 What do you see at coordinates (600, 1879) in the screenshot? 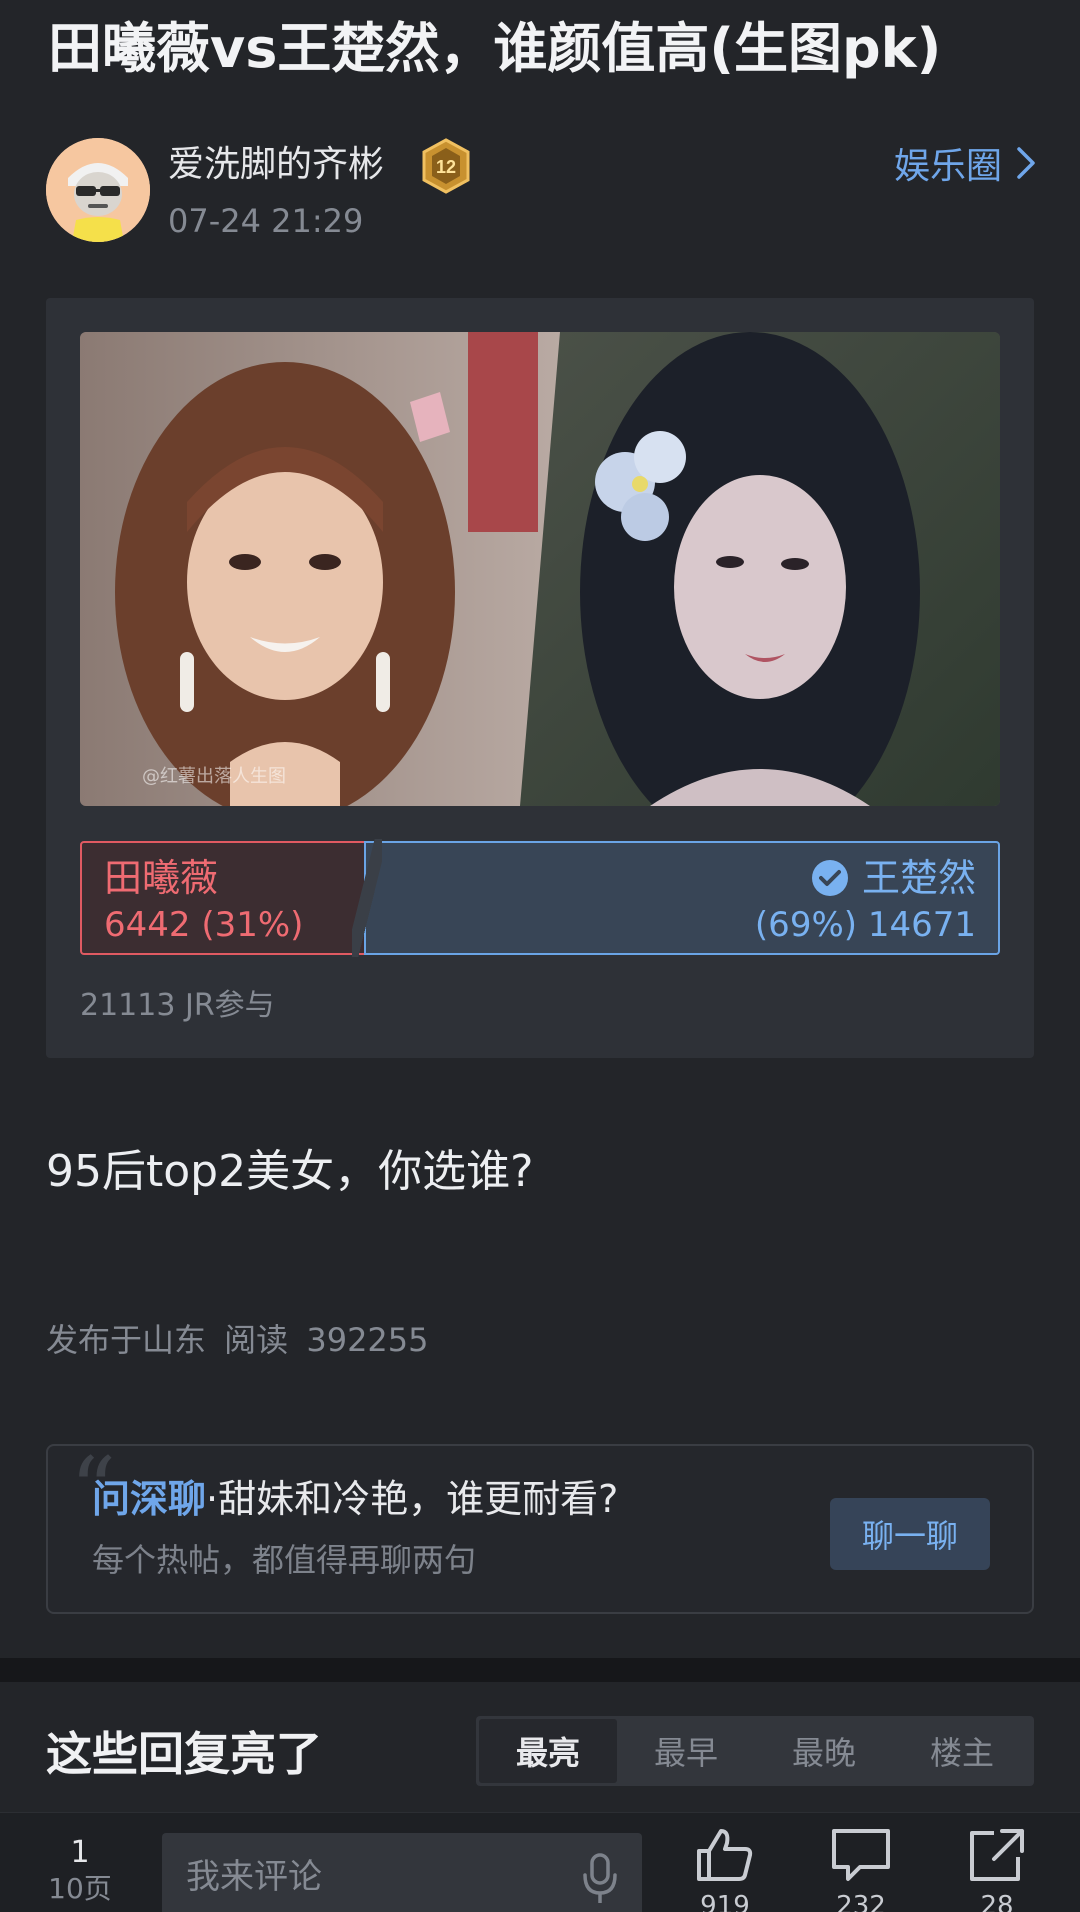
I see `microphone-icon` at bounding box center [600, 1879].